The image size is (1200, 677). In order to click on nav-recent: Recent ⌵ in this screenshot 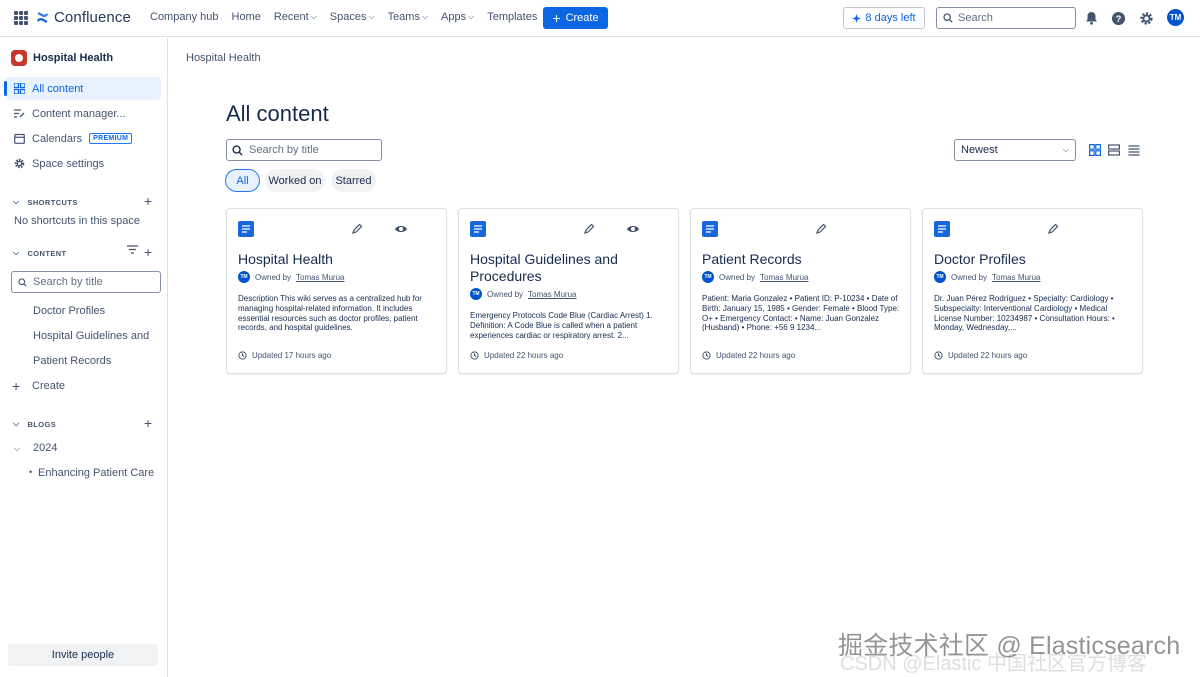, I will do `click(295, 17)`.